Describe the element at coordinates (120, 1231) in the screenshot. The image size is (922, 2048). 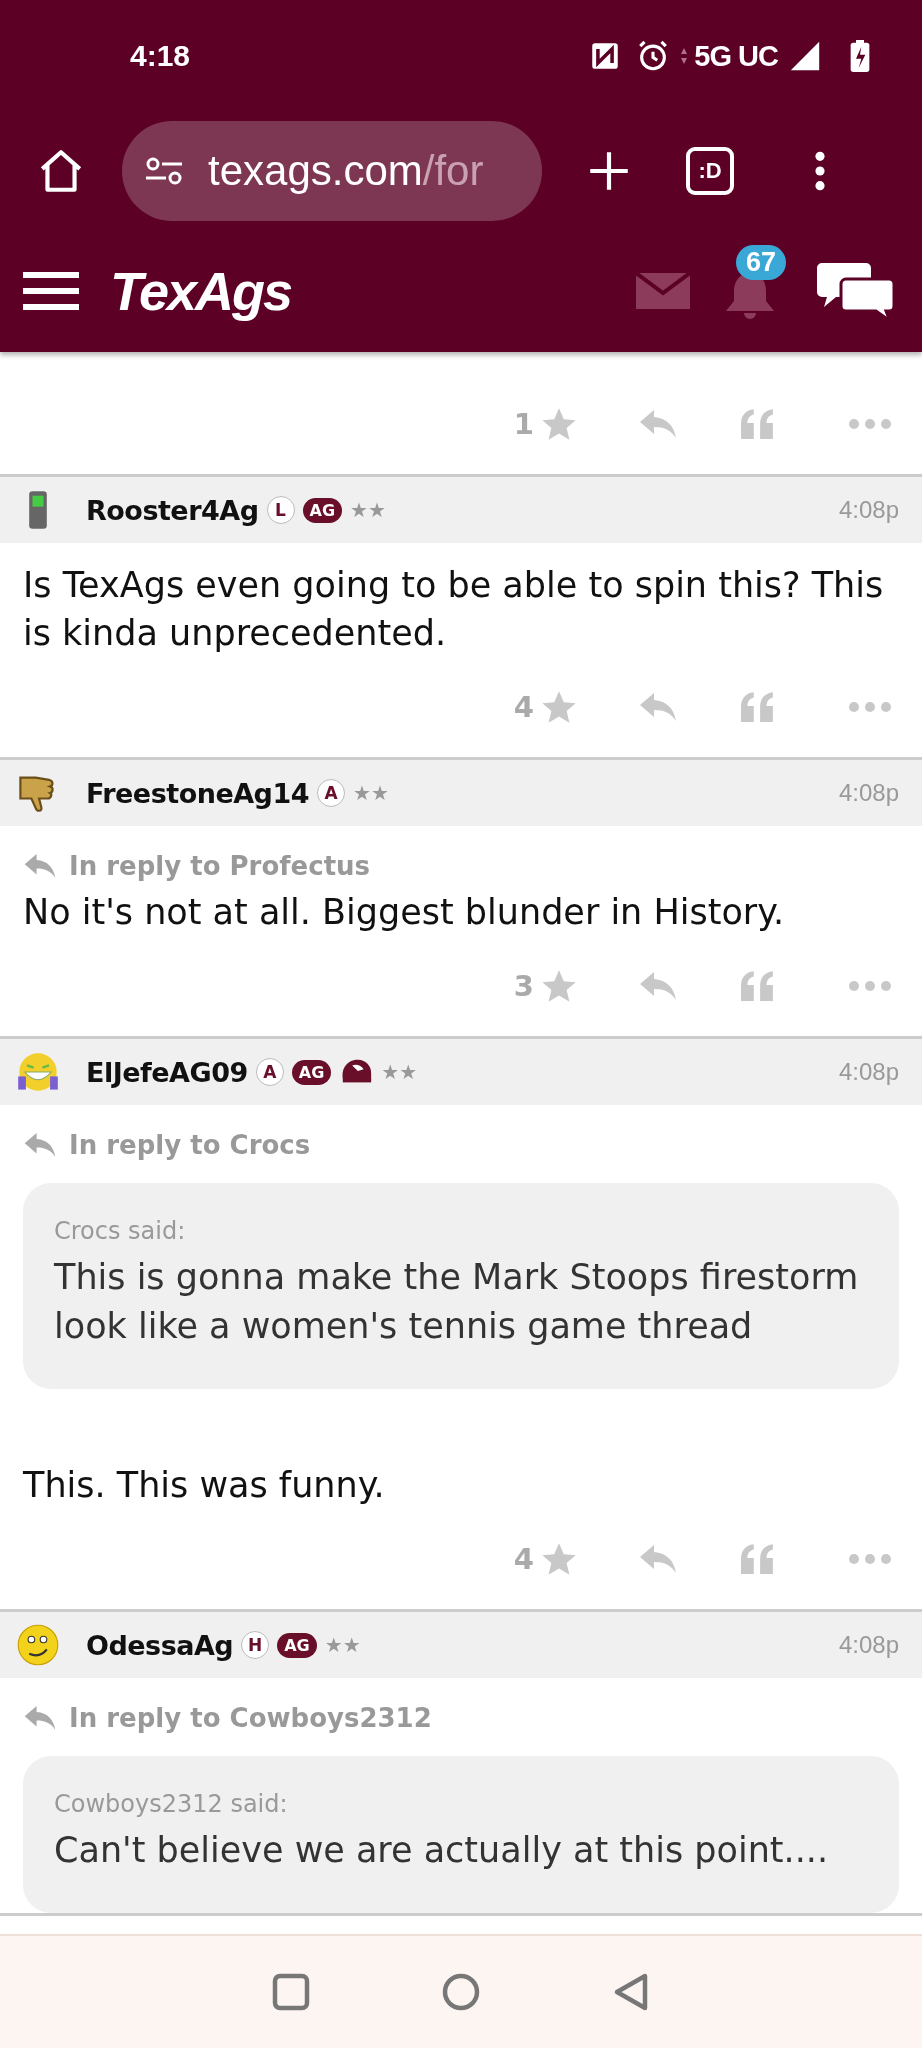
I see `quote-author: Crocs said:` at that location.